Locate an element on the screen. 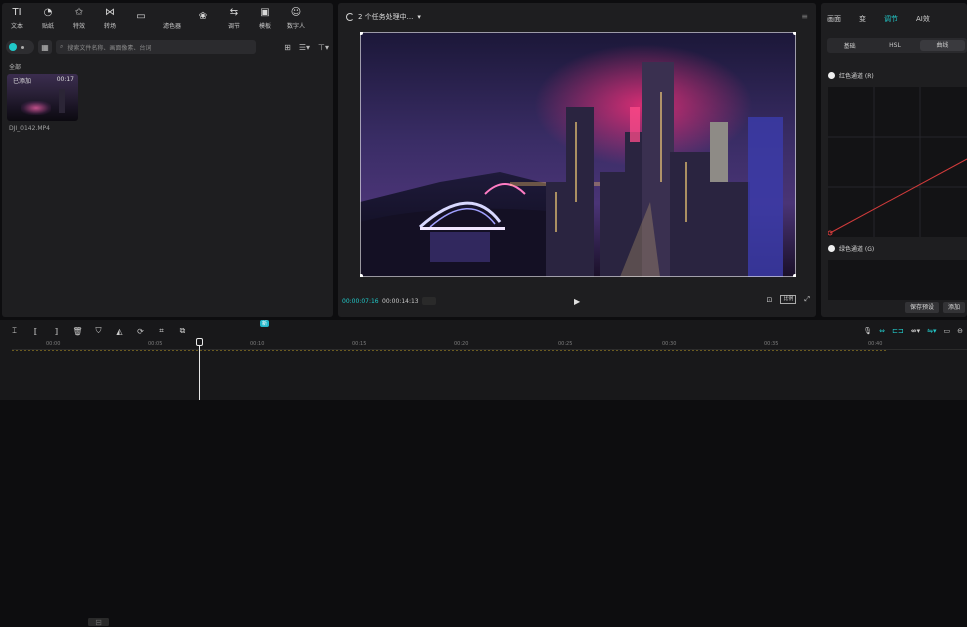 The image size is (967, 627). green-channel-row: 绿色通道 (G) is located at coordinates (851, 248).